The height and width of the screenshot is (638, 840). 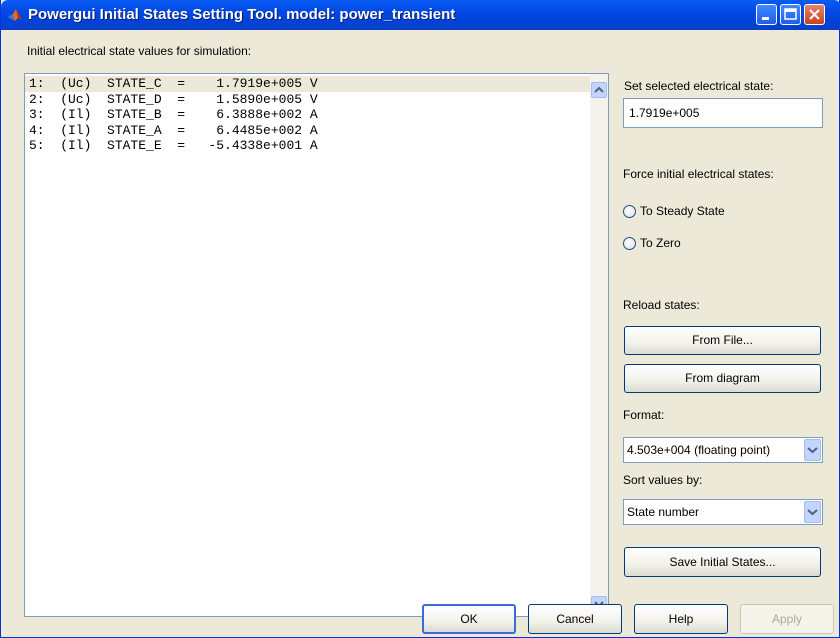 What do you see at coordinates (307, 146) in the screenshot?
I see `state-row: 5: (Il) STATE_E = -5.4338e+001 A` at bounding box center [307, 146].